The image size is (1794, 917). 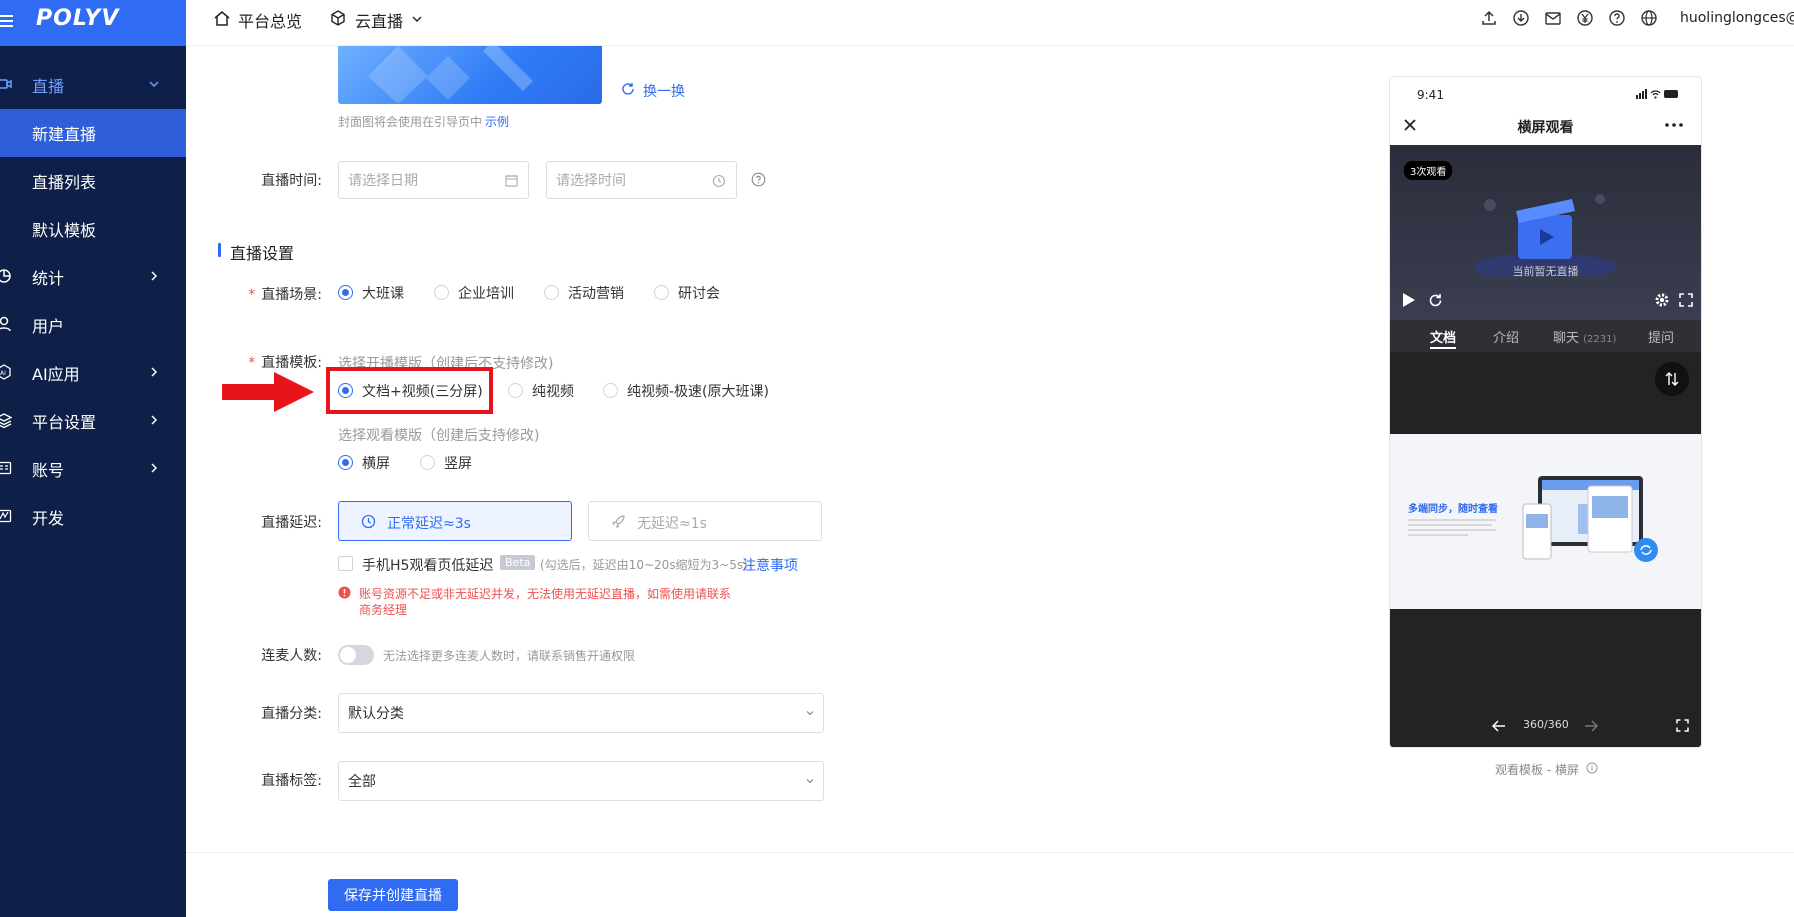 I want to click on page-indicator: 360/360, so click(x=1546, y=724).